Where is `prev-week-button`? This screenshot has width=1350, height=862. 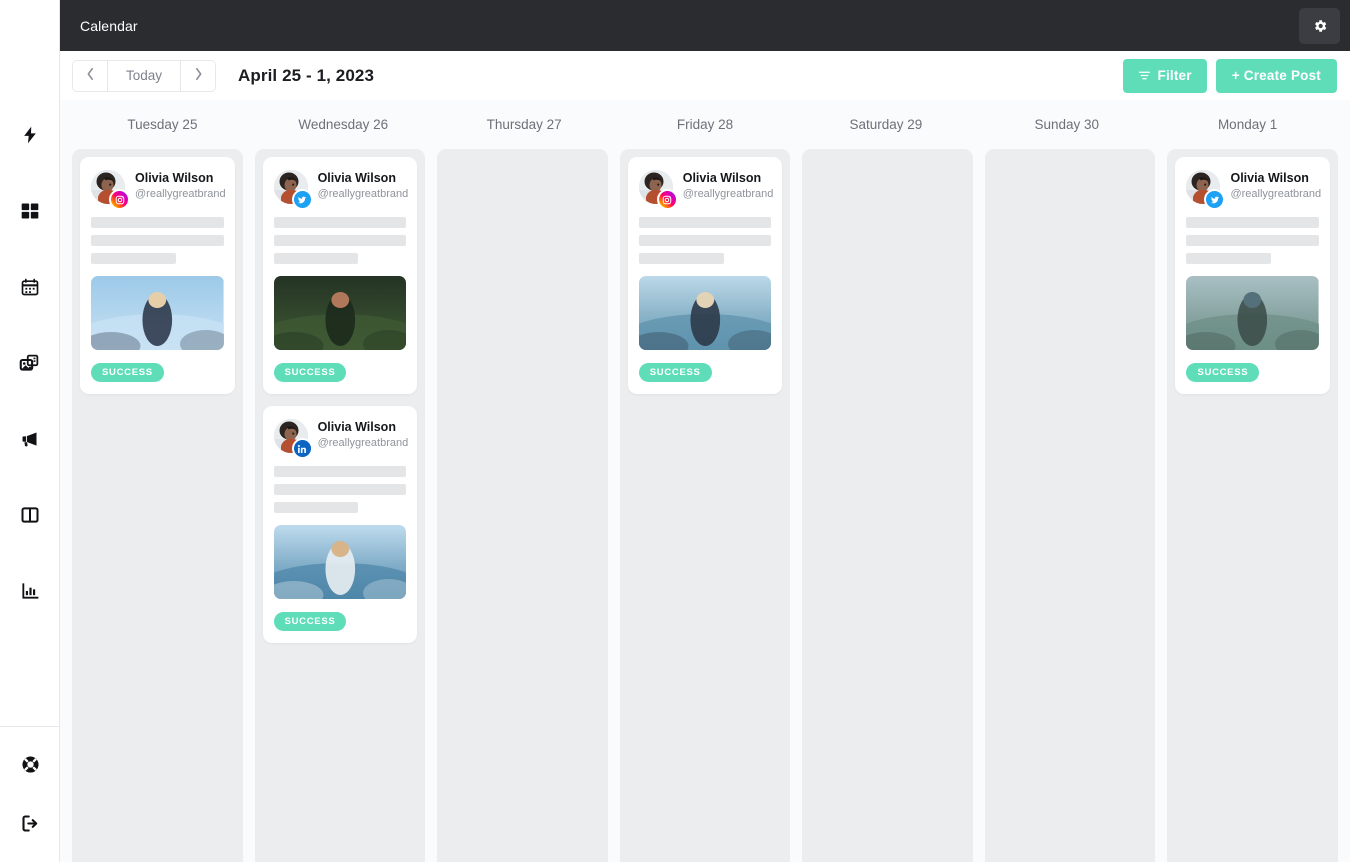 prev-week-button is located at coordinates (90, 75).